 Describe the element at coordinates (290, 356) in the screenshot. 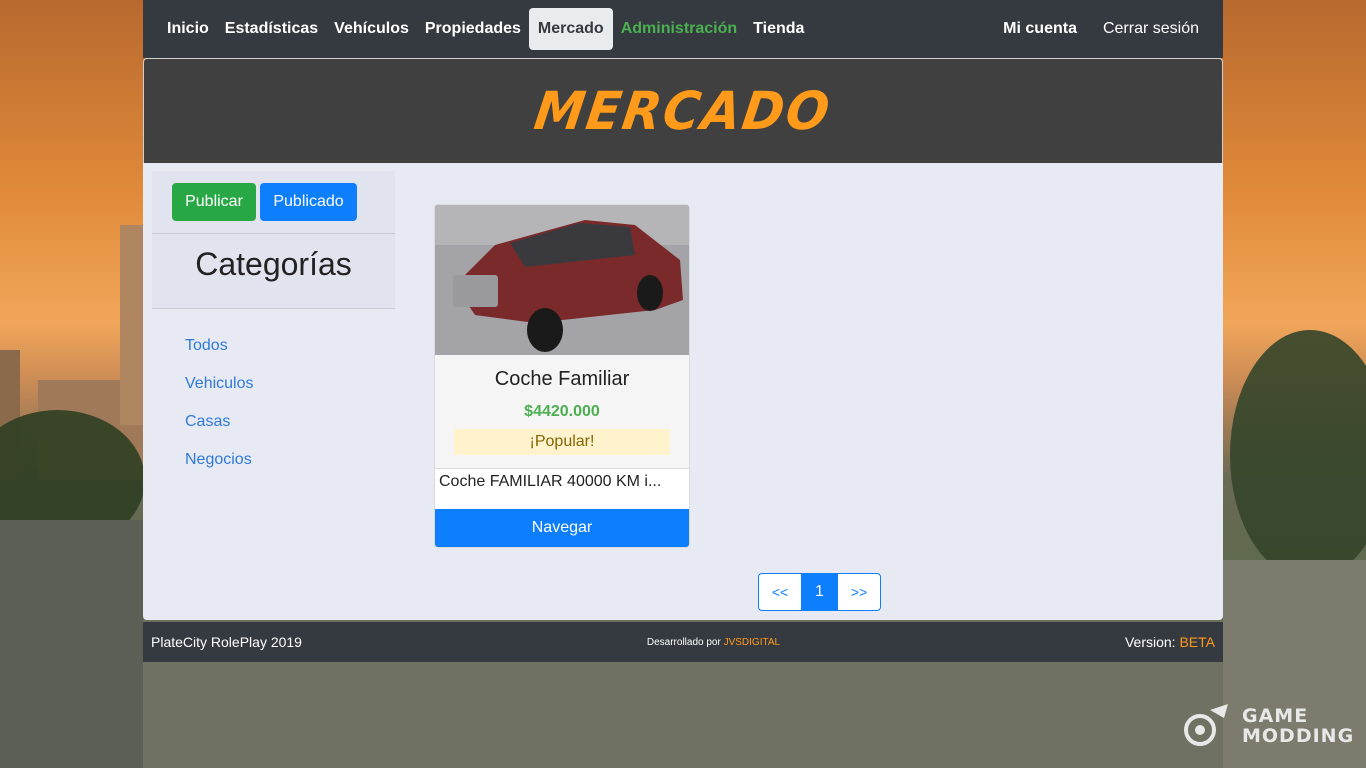

I see `category-todos: Todos` at that location.